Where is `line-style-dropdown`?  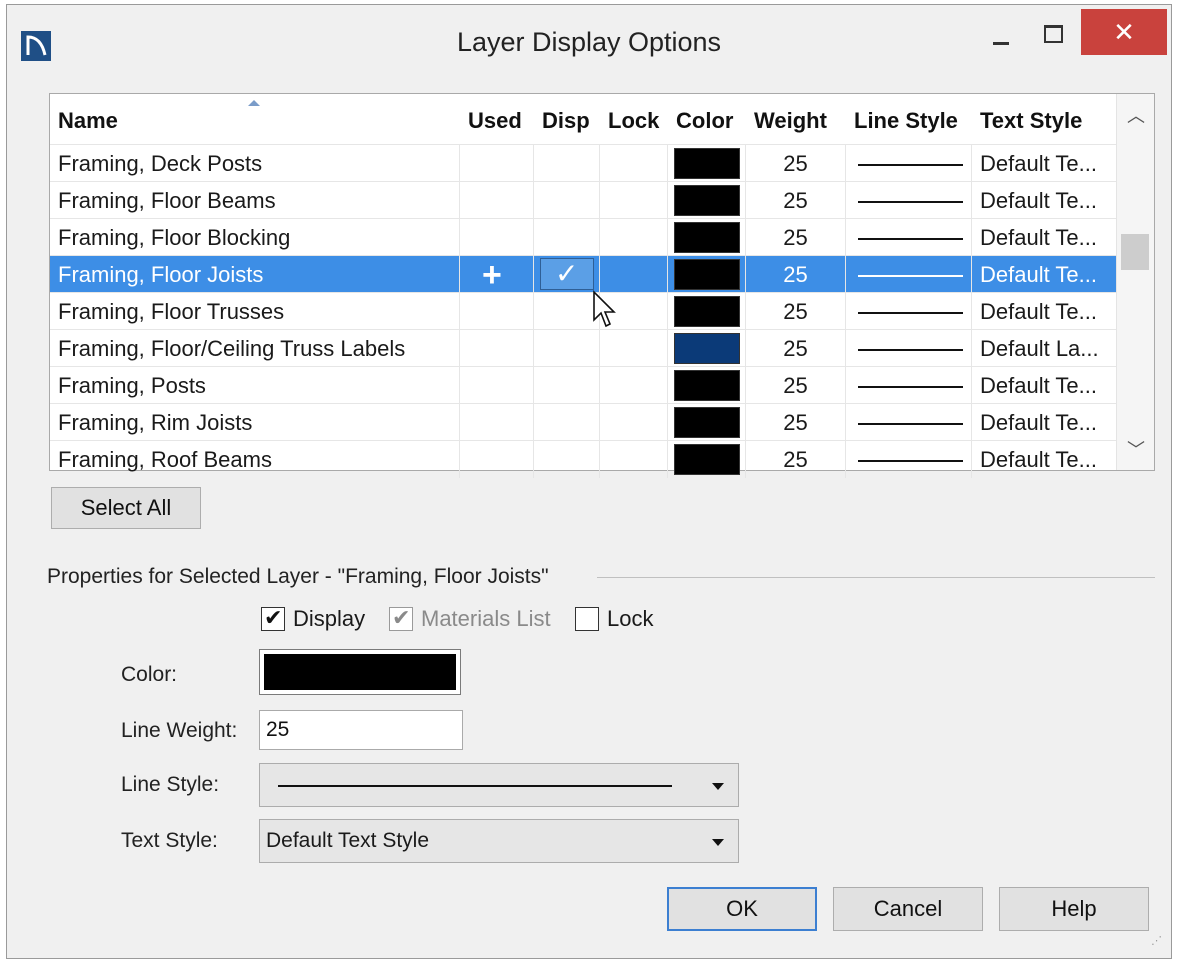 line-style-dropdown is located at coordinates (499, 785).